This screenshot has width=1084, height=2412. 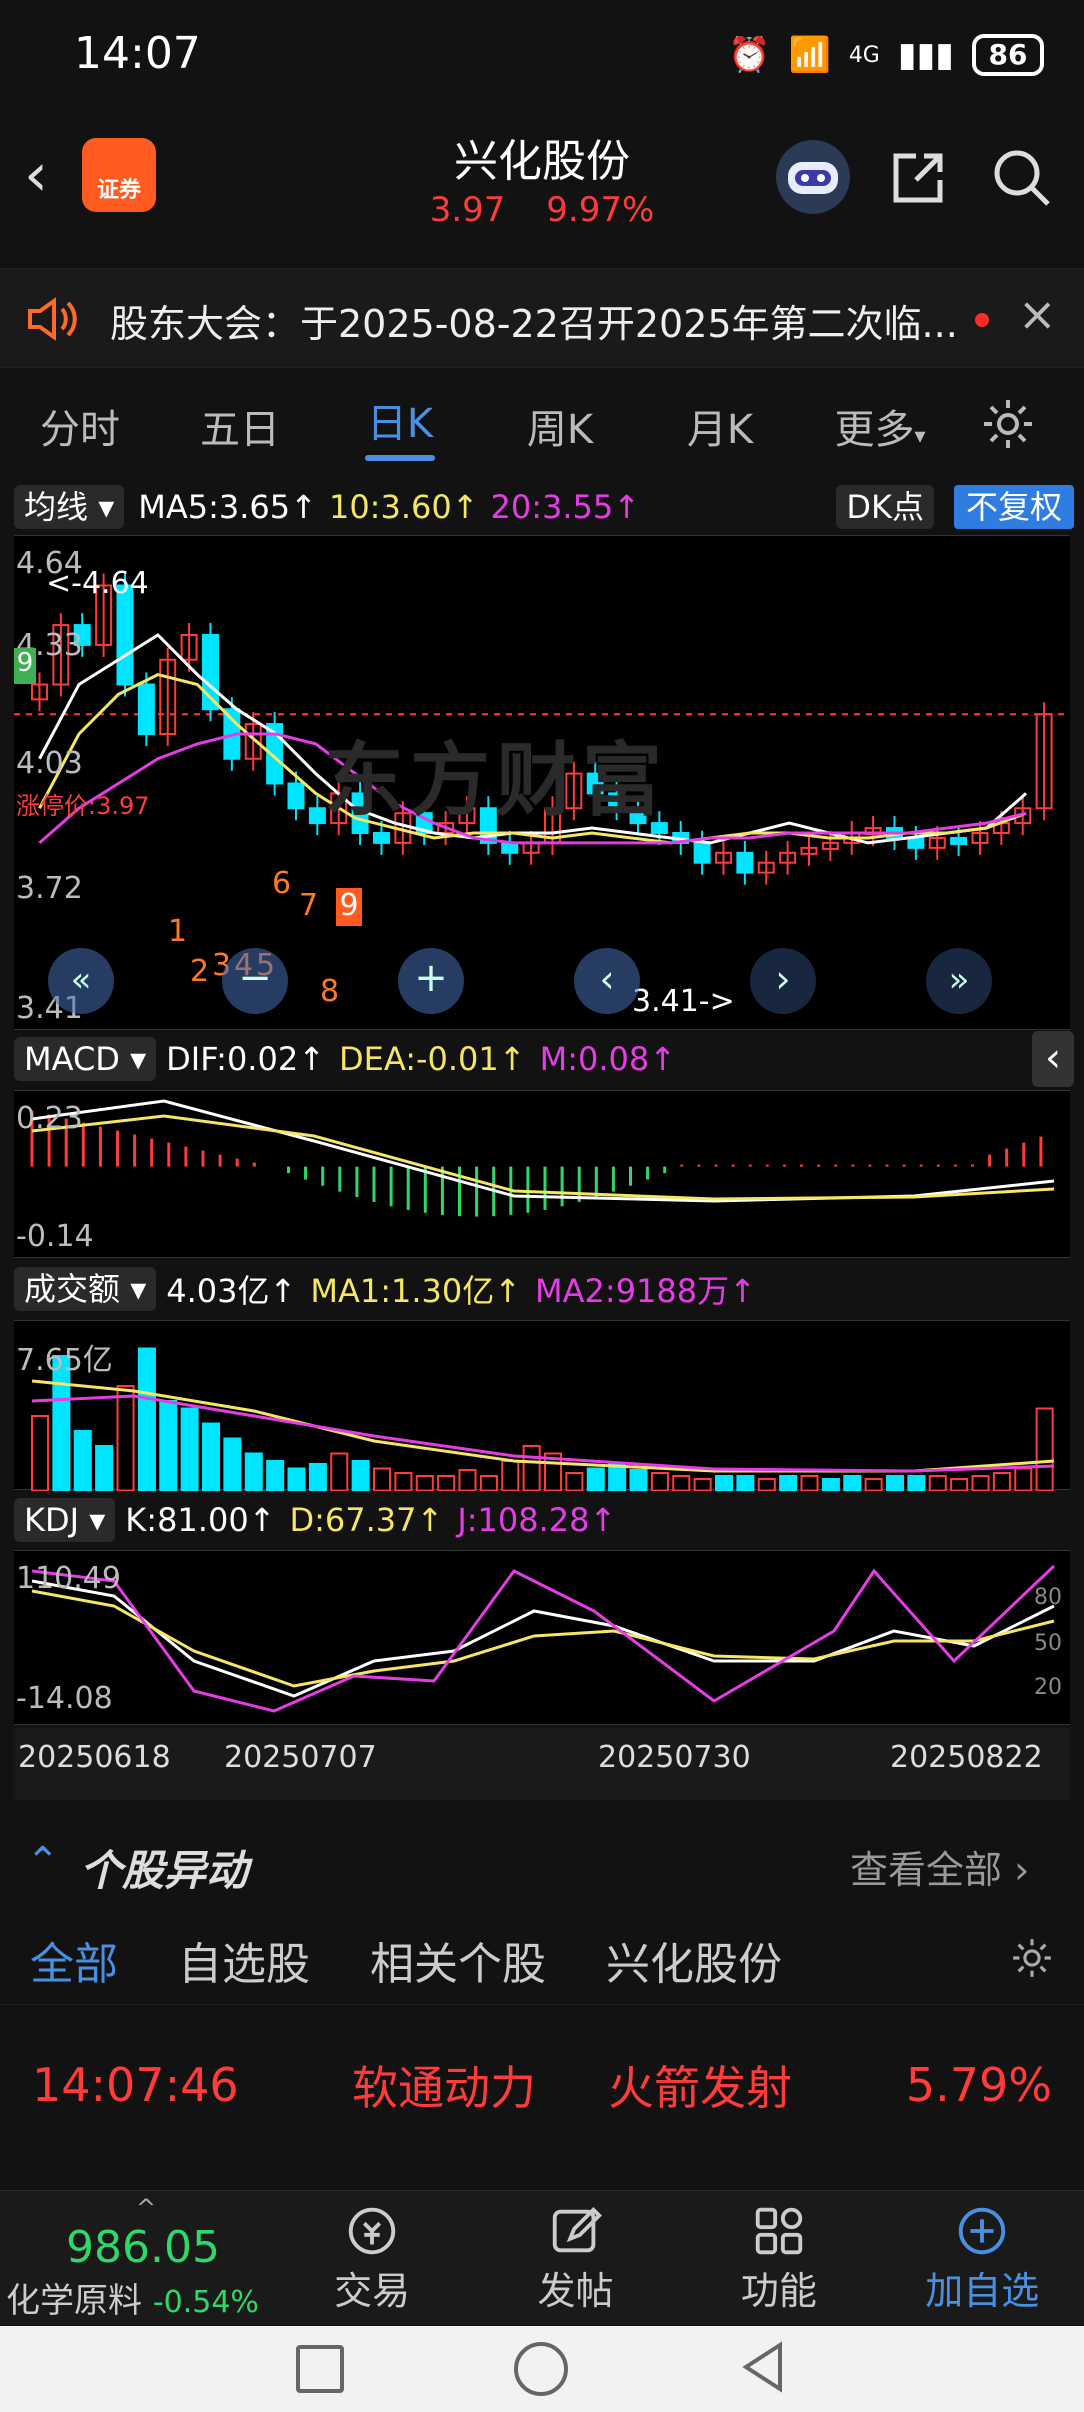 What do you see at coordinates (982, 320) in the screenshot?
I see `unread-dot` at bounding box center [982, 320].